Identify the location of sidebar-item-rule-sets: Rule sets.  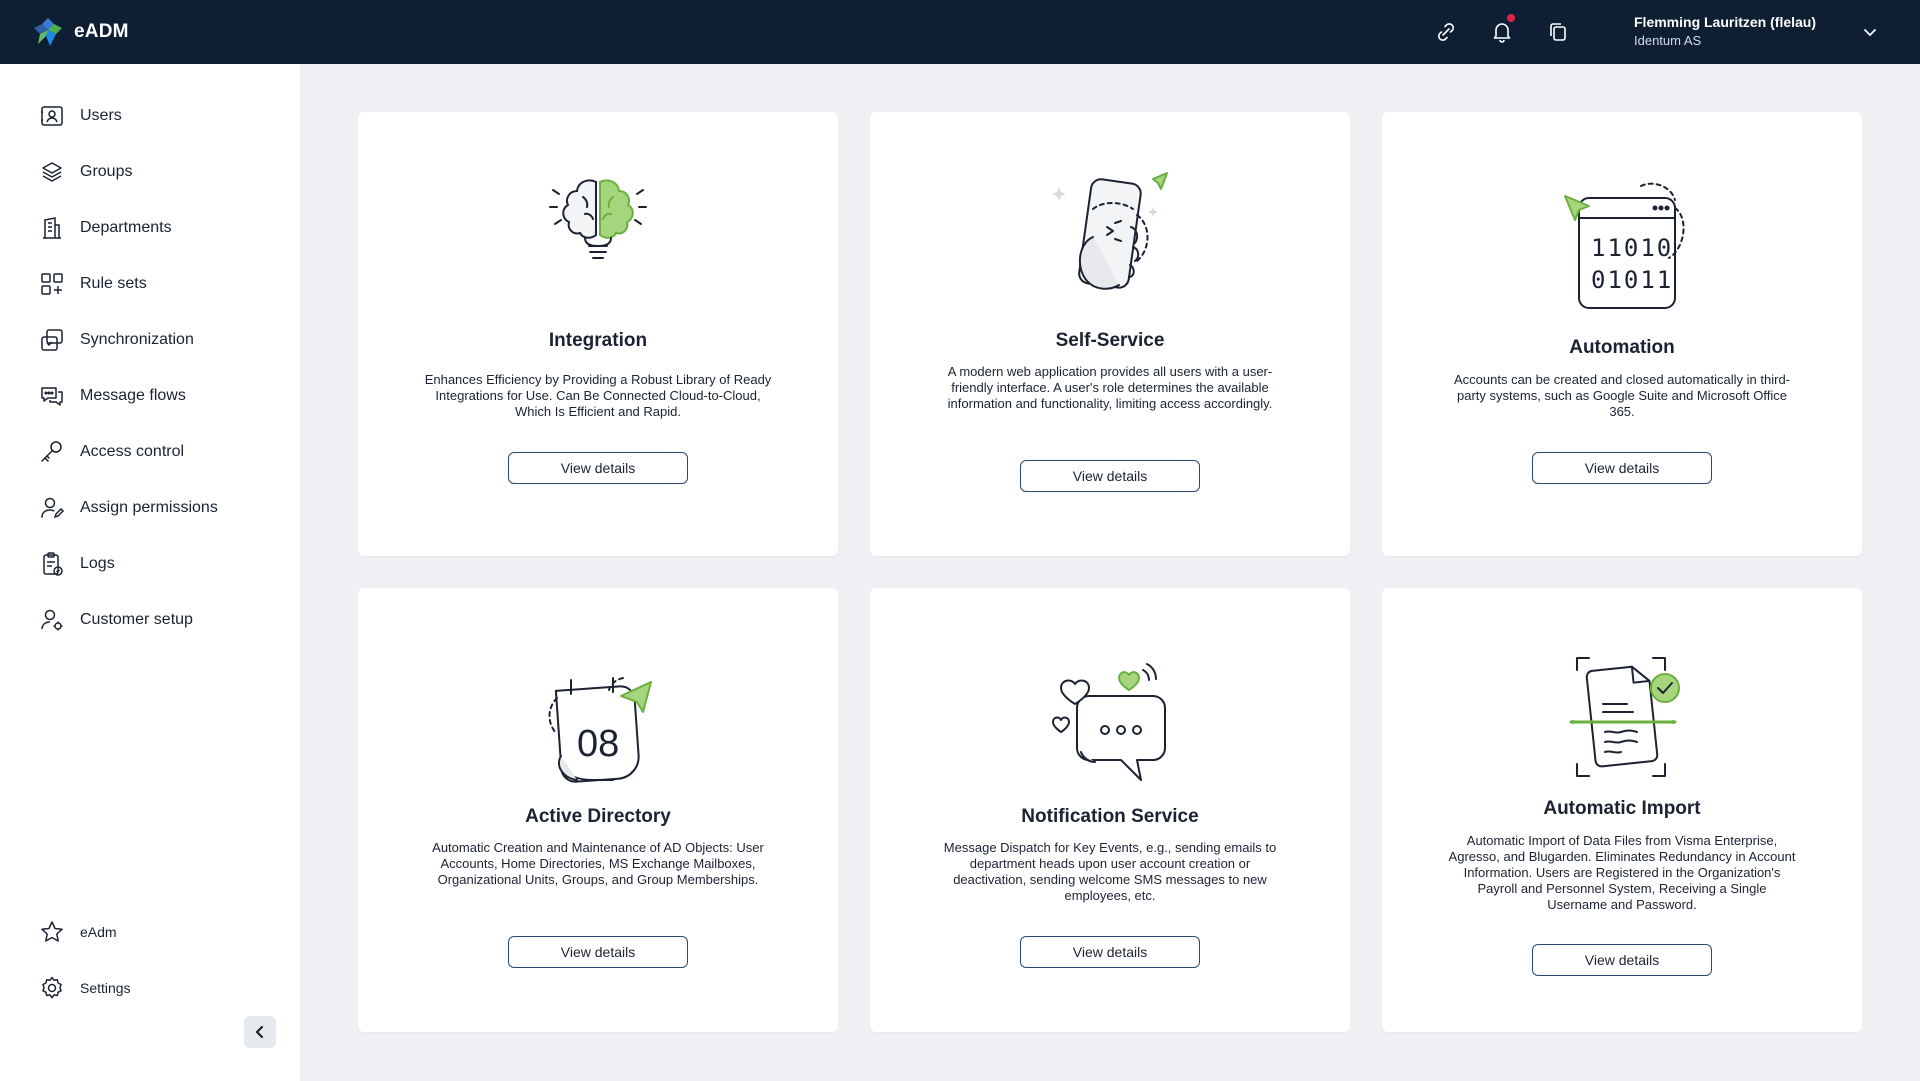
(150, 284).